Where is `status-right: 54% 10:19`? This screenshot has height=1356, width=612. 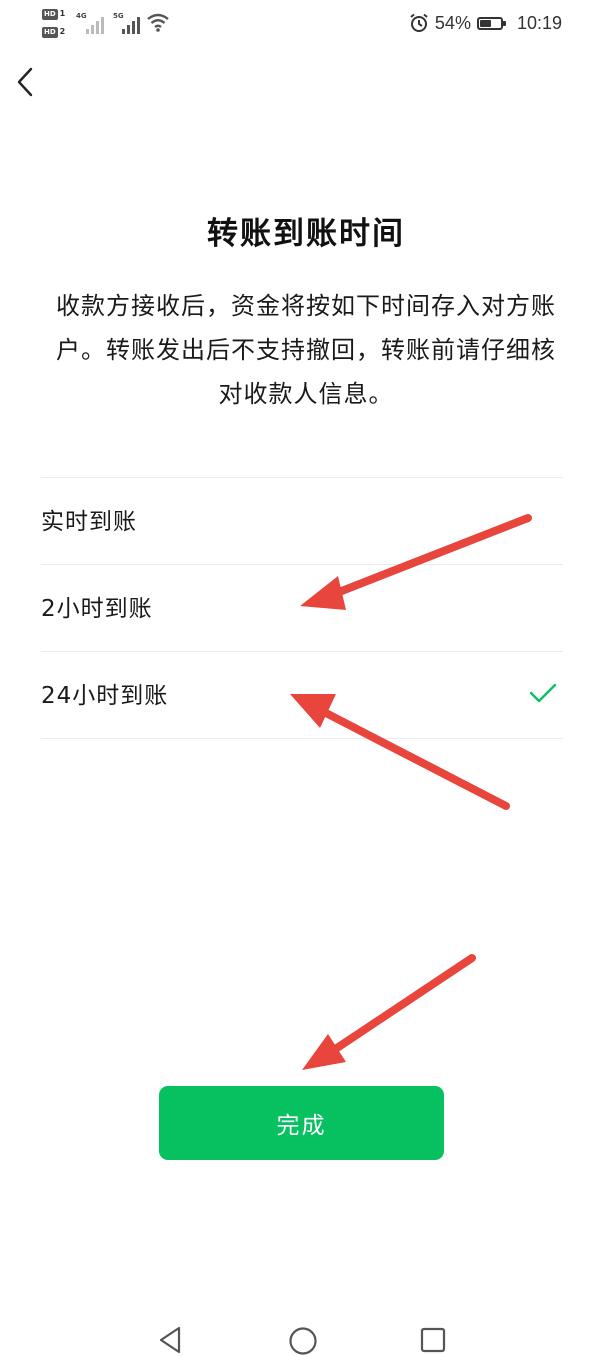 status-right: 54% 10:19 is located at coordinates (485, 23).